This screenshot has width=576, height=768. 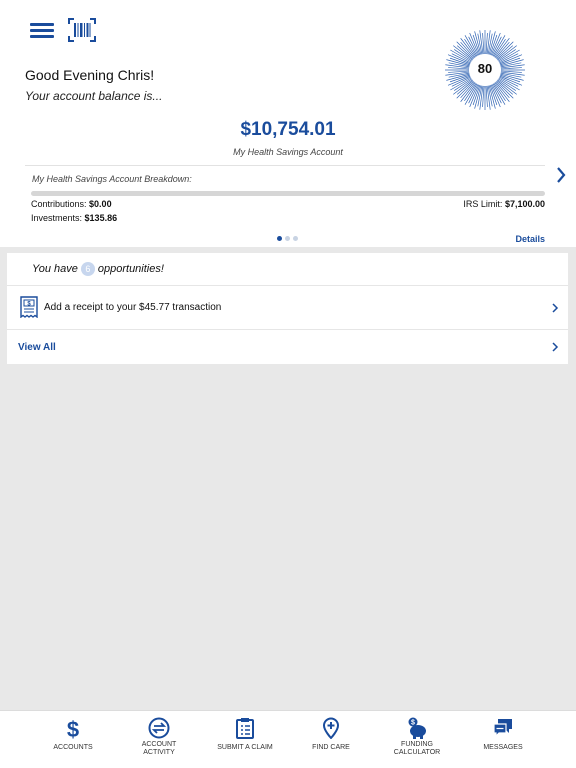 I want to click on barcode-scan-button, so click(x=82, y=30).